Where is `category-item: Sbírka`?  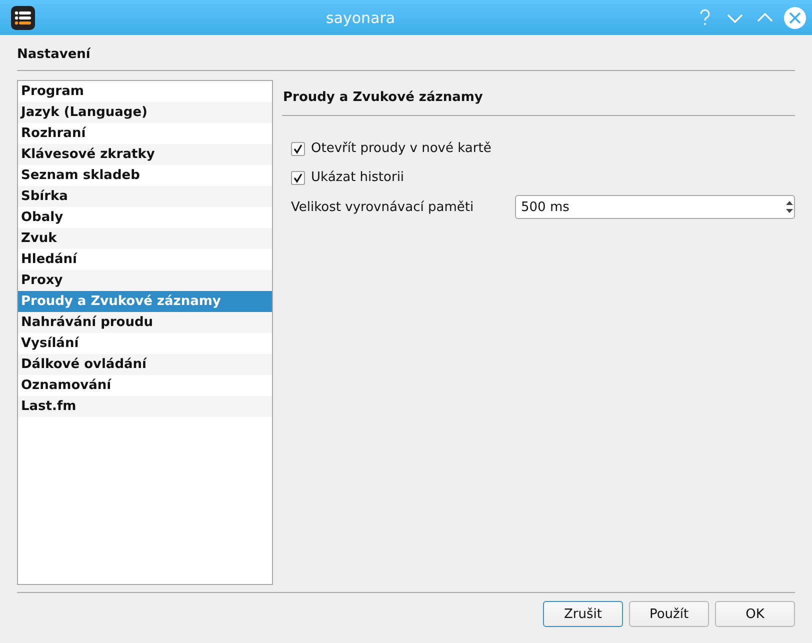
category-item: Sbírka is located at coordinates (145, 196).